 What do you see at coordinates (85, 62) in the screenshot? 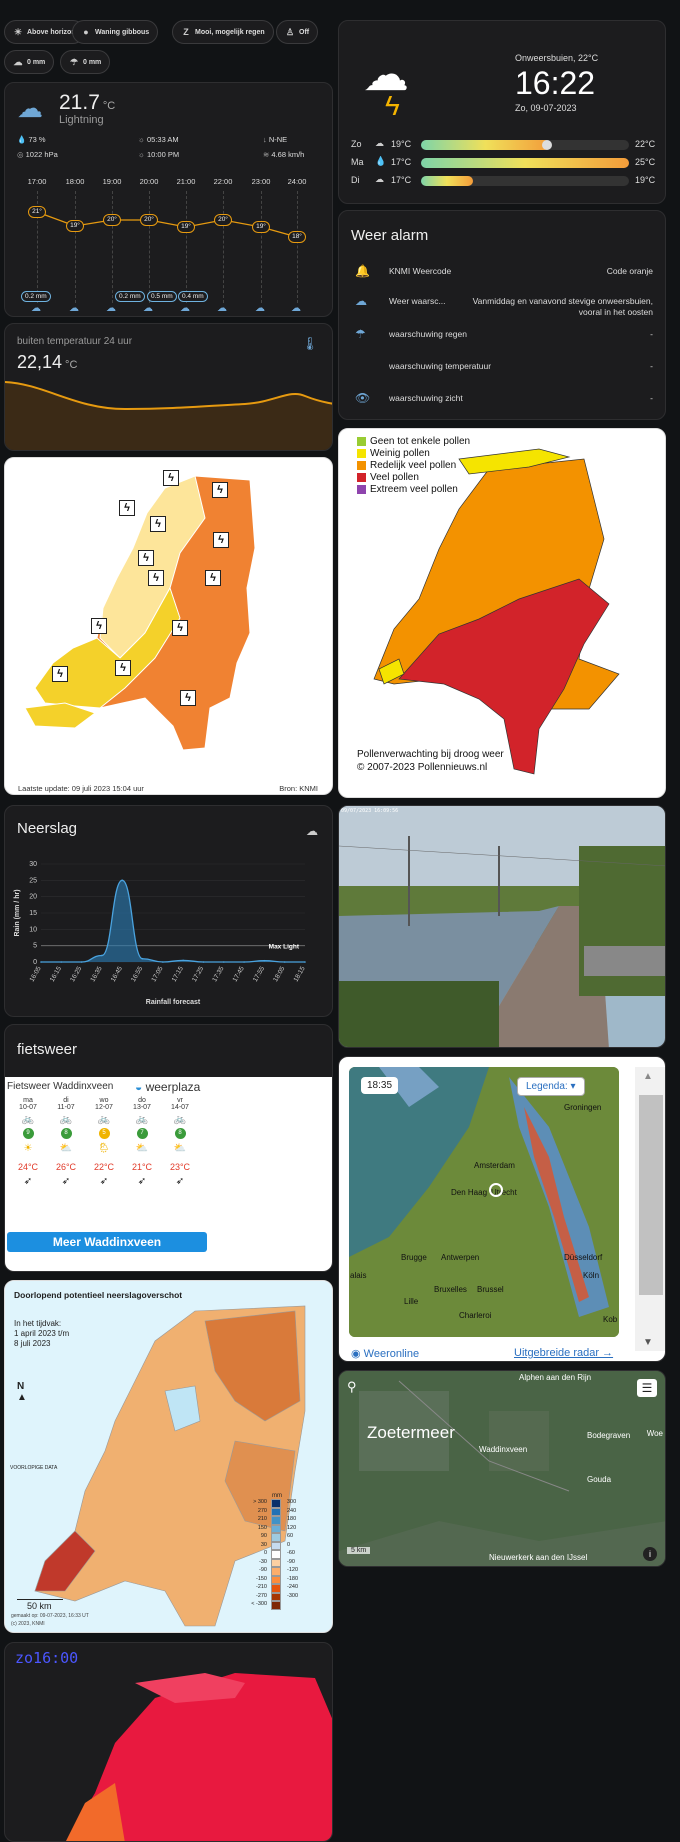
I see `chip-rain-rate: ☂ 0 mm` at bounding box center [85, 62].